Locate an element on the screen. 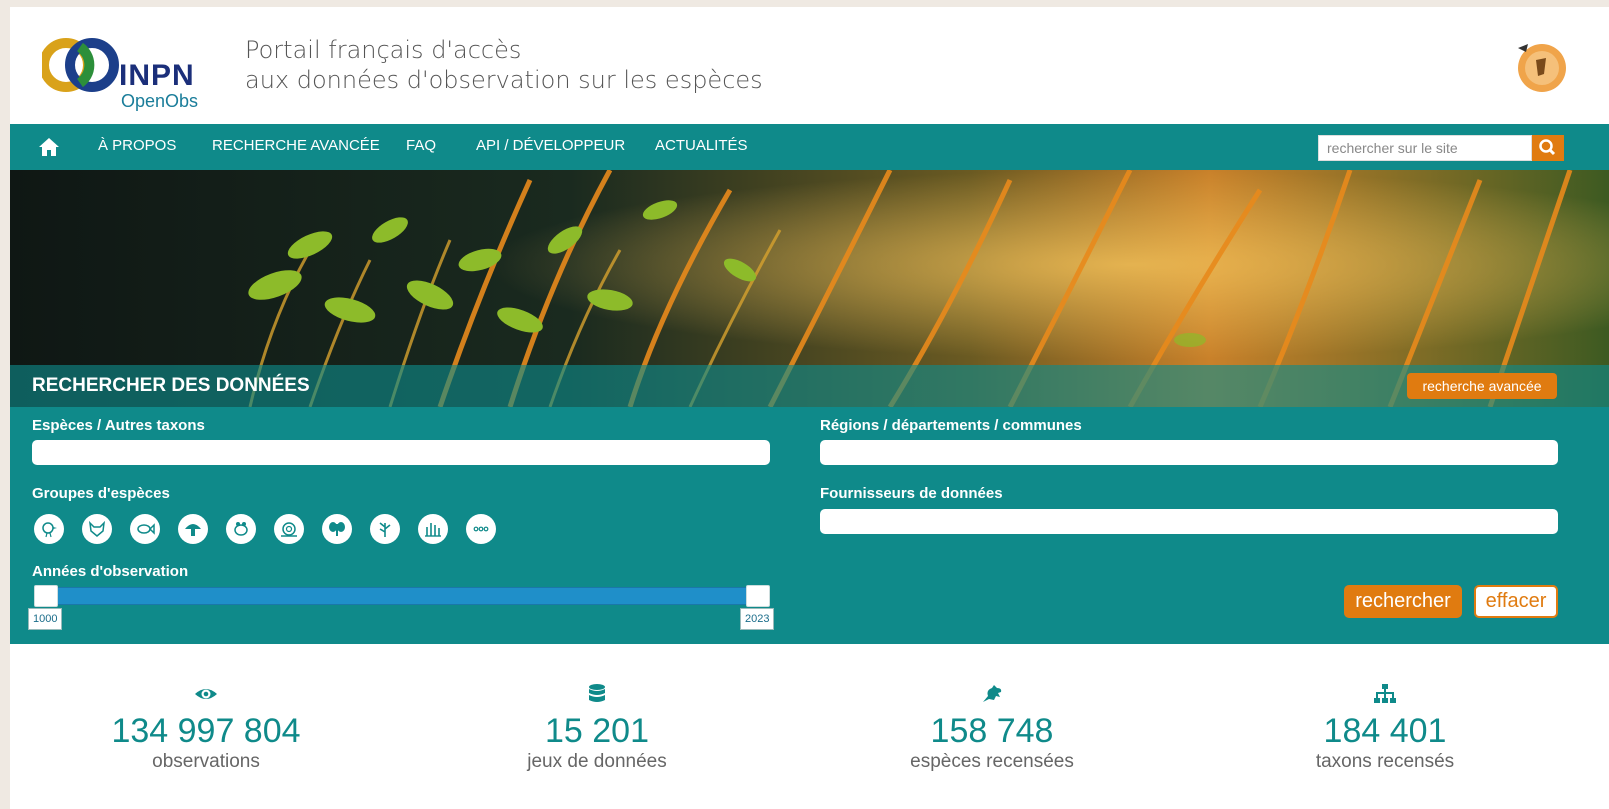 The height and width of the screenshot is (809, 1609). species-groups-label: Groupes d'espèces is located at coordinates (101, 493).